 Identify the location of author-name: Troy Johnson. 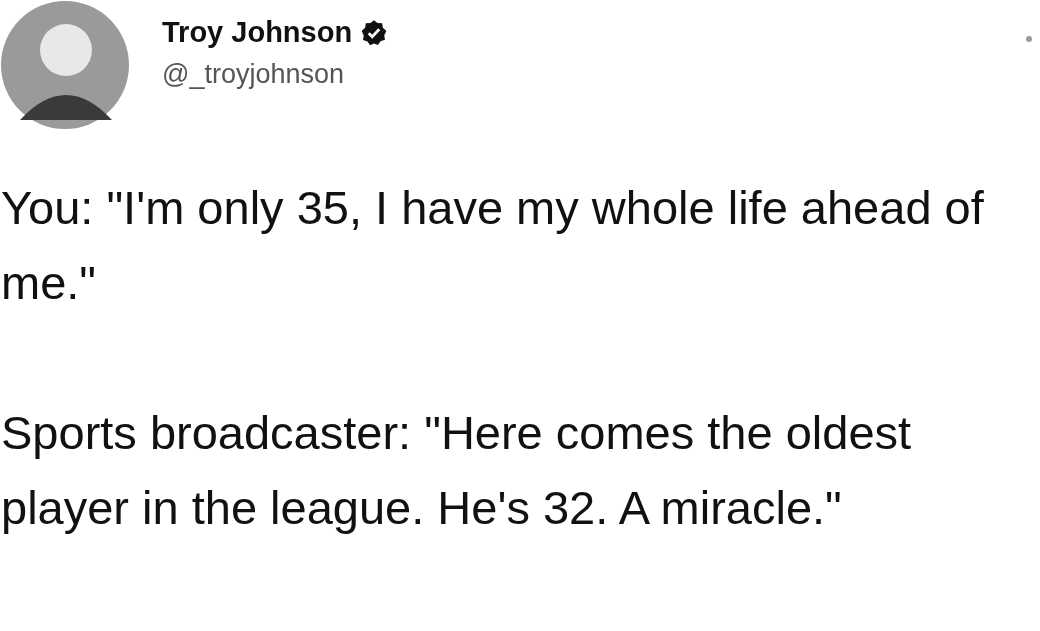
(257, 32).